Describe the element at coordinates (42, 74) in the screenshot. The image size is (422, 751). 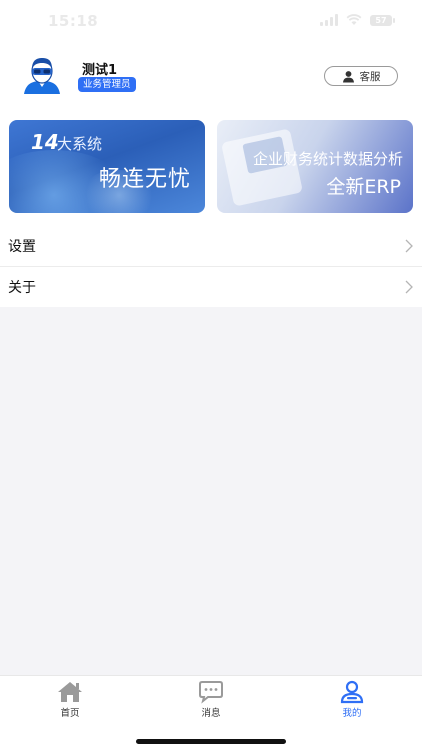
I see `avatar` at that location.